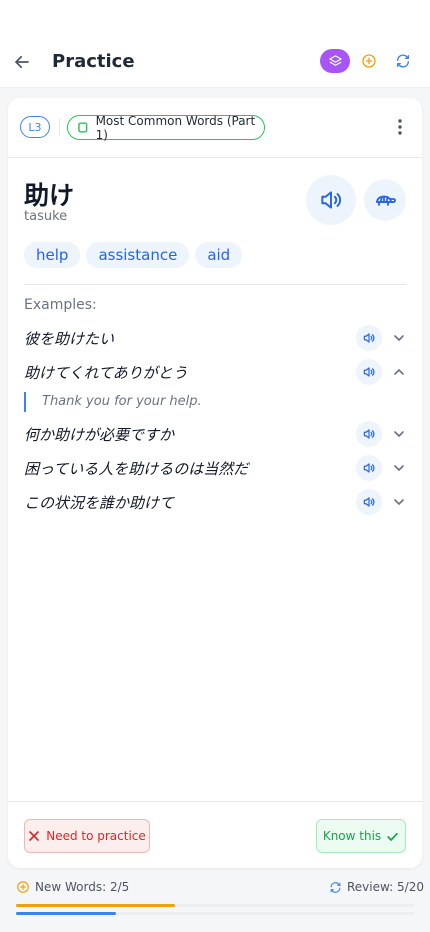 Image resolution: width=430 pixels, height=932 pixels. Describe the element at coordinates (99, 503) in the screenshot. I see `example-text: この状況を誰か助けて` at that location.